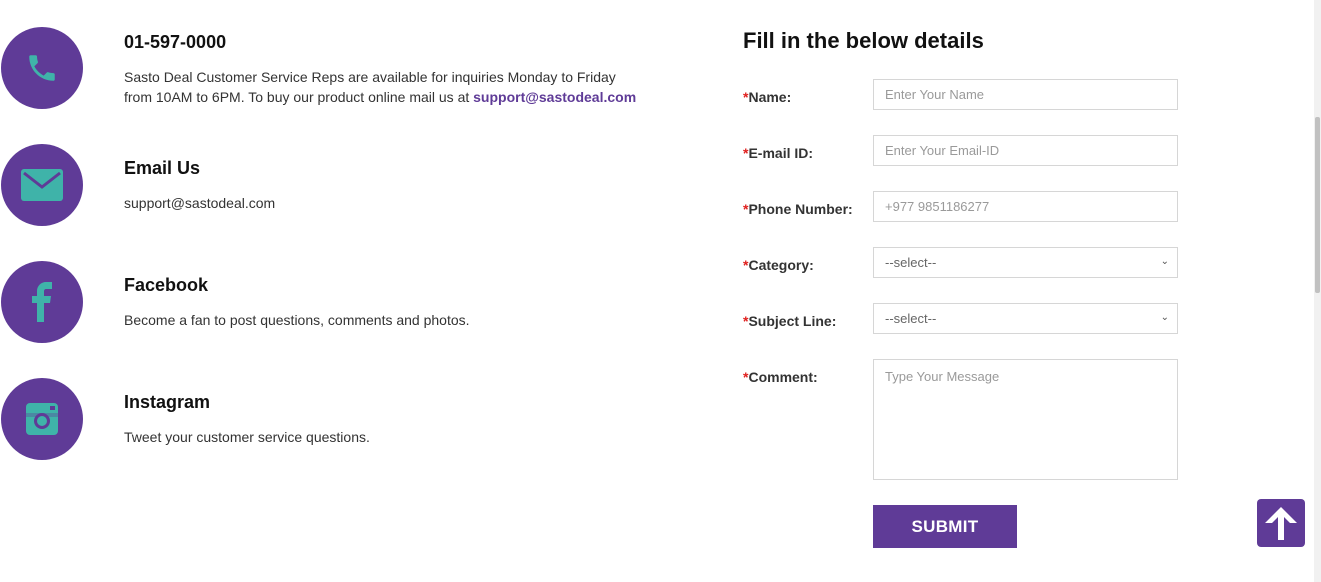 Image resolution: width=1321 pixels, height=582 pixels. Describe the element at coordinates (1317, 205) in the screenshot. I see `scrollbar-thumb` at that location.